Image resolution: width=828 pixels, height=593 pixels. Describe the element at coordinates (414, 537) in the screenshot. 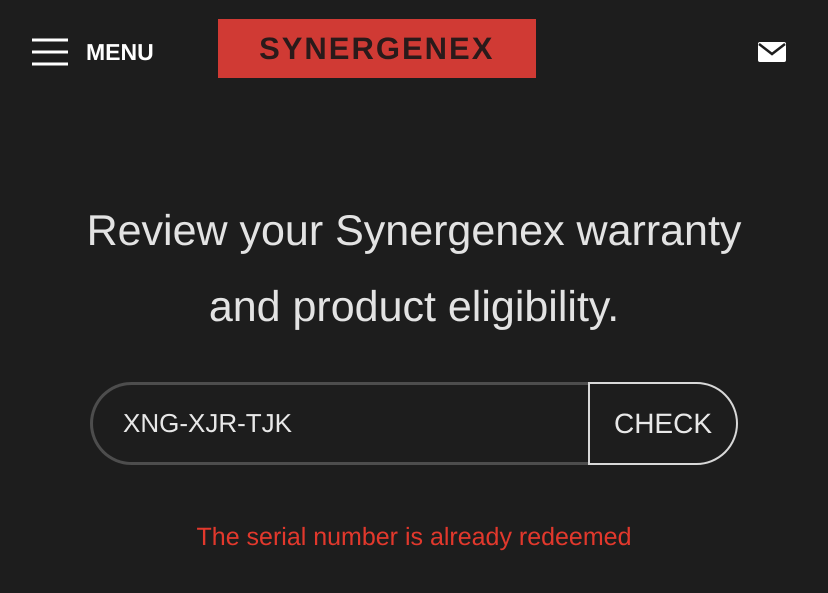

I see `error-message: The serial number is already redeemed` at that location.